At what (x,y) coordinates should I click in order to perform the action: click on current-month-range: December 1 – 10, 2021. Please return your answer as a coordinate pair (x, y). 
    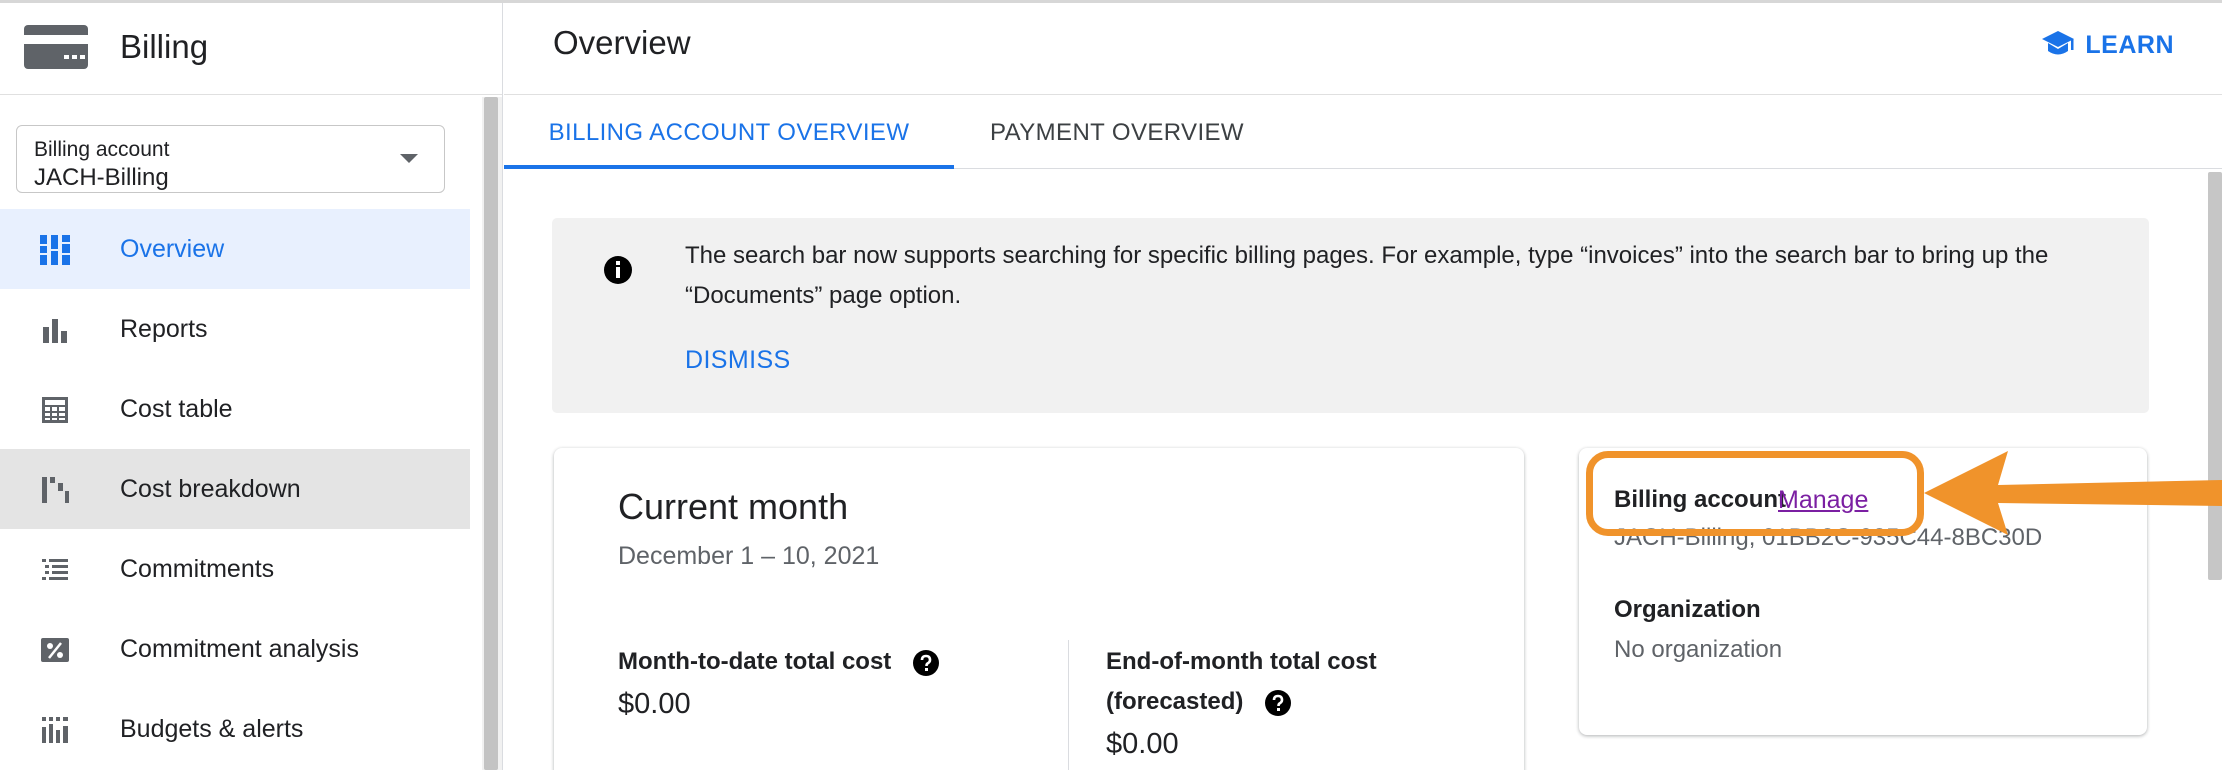
    Looking at the image, I should click on (749, 556).